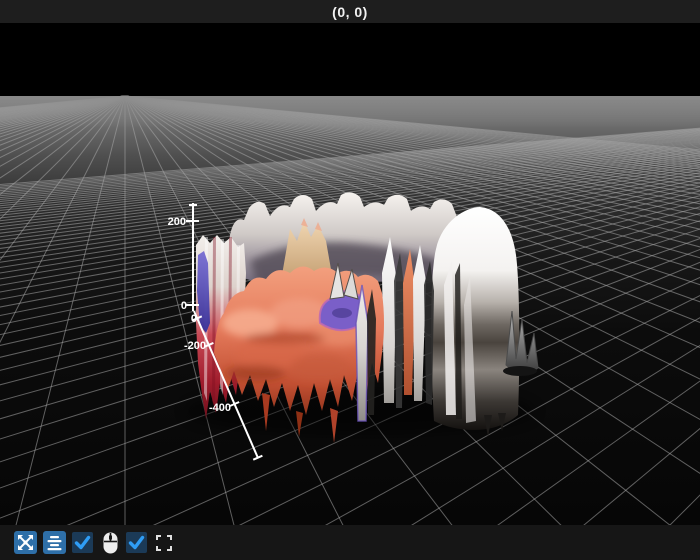  I want to click on fullscreen-toggle-checkbox, so click(136, 542).